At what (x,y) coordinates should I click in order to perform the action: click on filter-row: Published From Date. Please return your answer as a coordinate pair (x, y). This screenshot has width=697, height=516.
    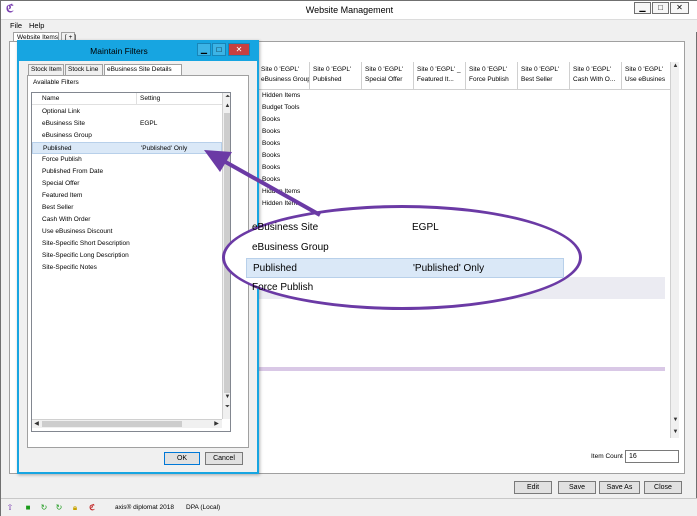
    Looking at the image, I should click on (127, 172).